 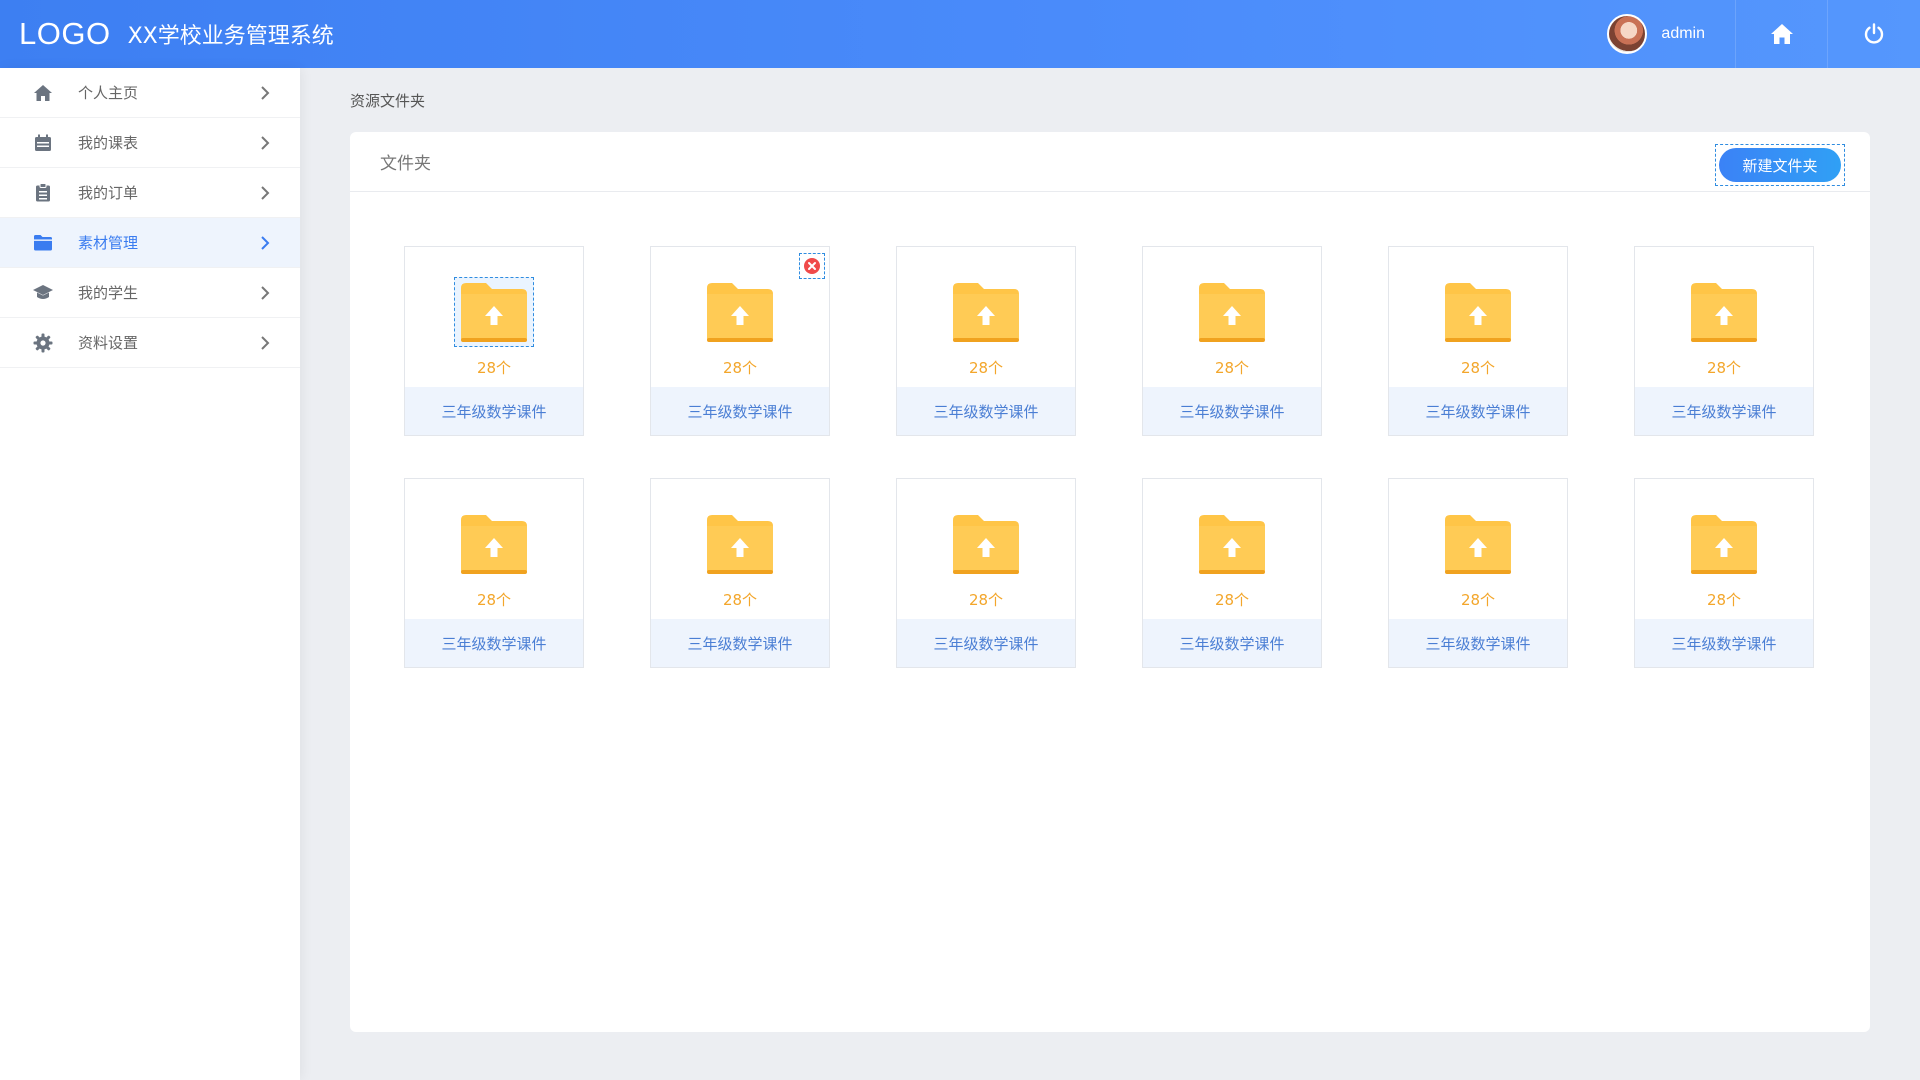 What do you see at coordinates (150, 293) in the screenshot?
I see `sidebar-item-students: 我的学生` at bounding box center [150, 293].